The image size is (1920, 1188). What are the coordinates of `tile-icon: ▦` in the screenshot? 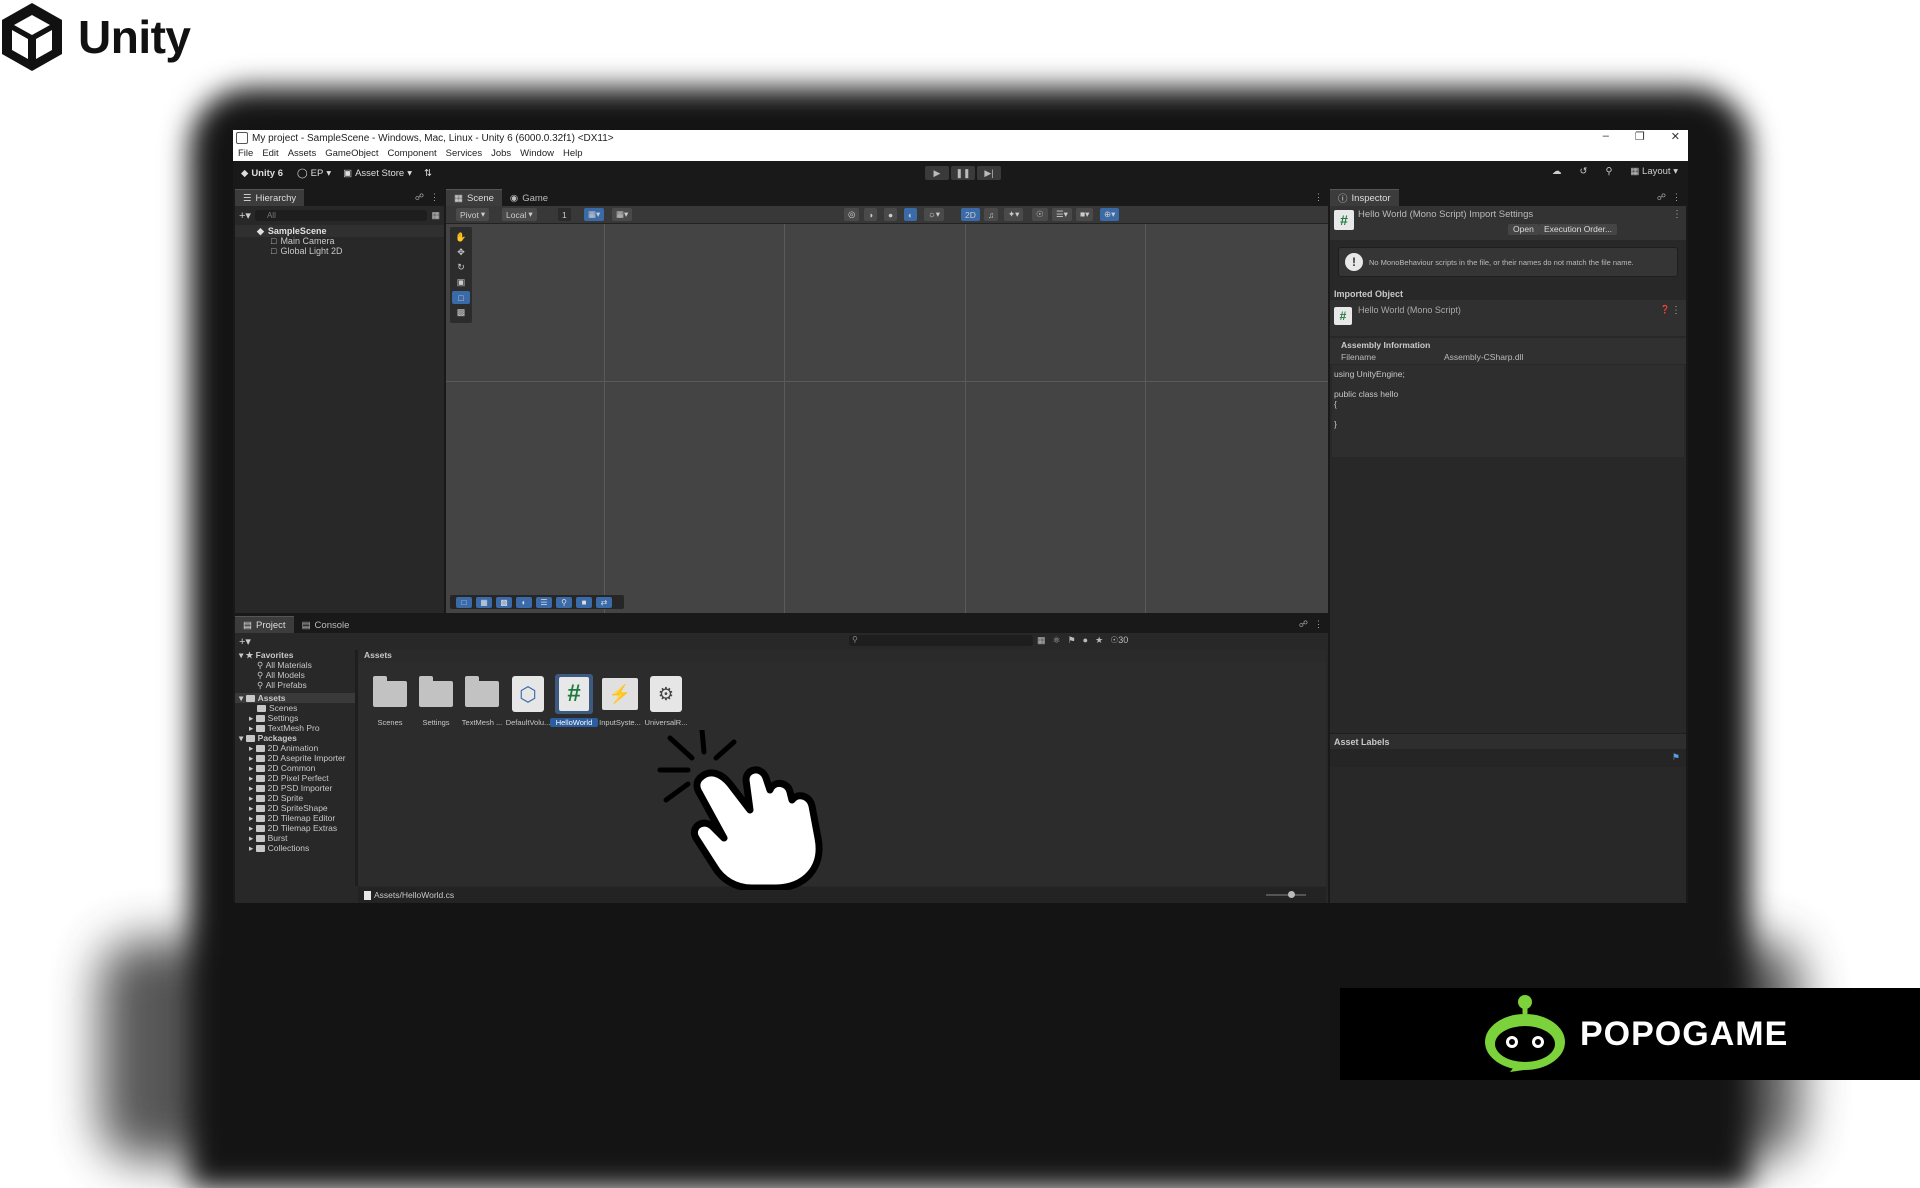 It's located at (484, 602).